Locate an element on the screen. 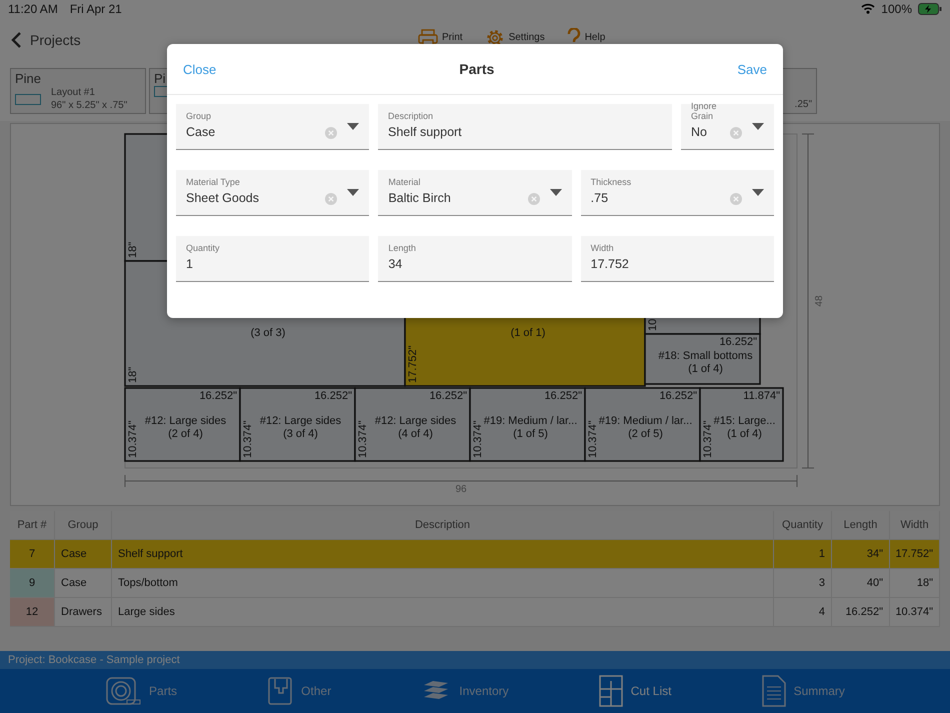 The image size is (950, 713). column-header: Part # is located at coordinates (32, 525).